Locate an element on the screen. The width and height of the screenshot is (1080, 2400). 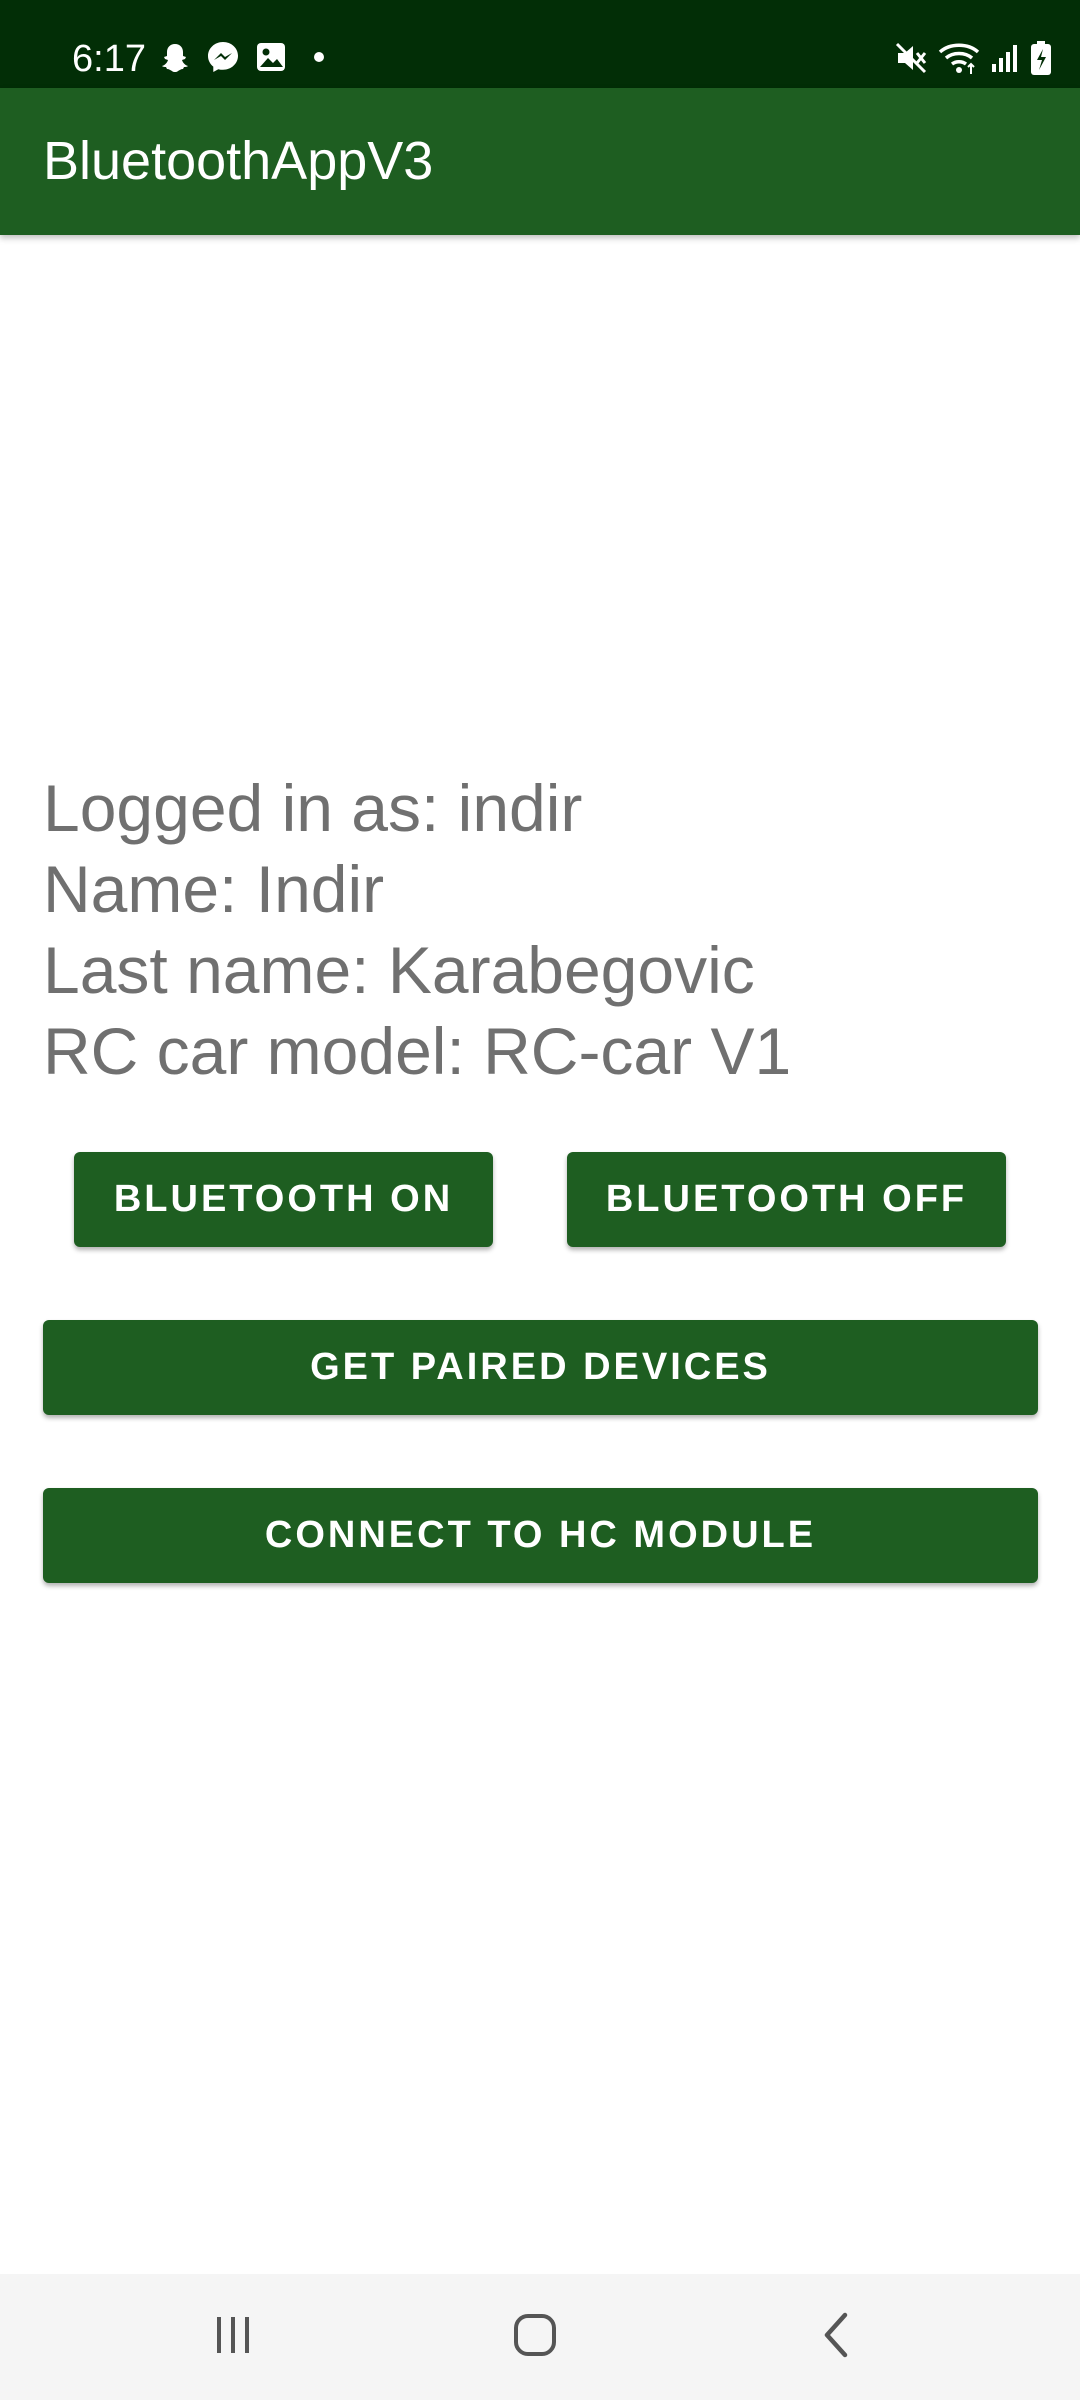
wifi-icon is located at coordinates (959, 58).